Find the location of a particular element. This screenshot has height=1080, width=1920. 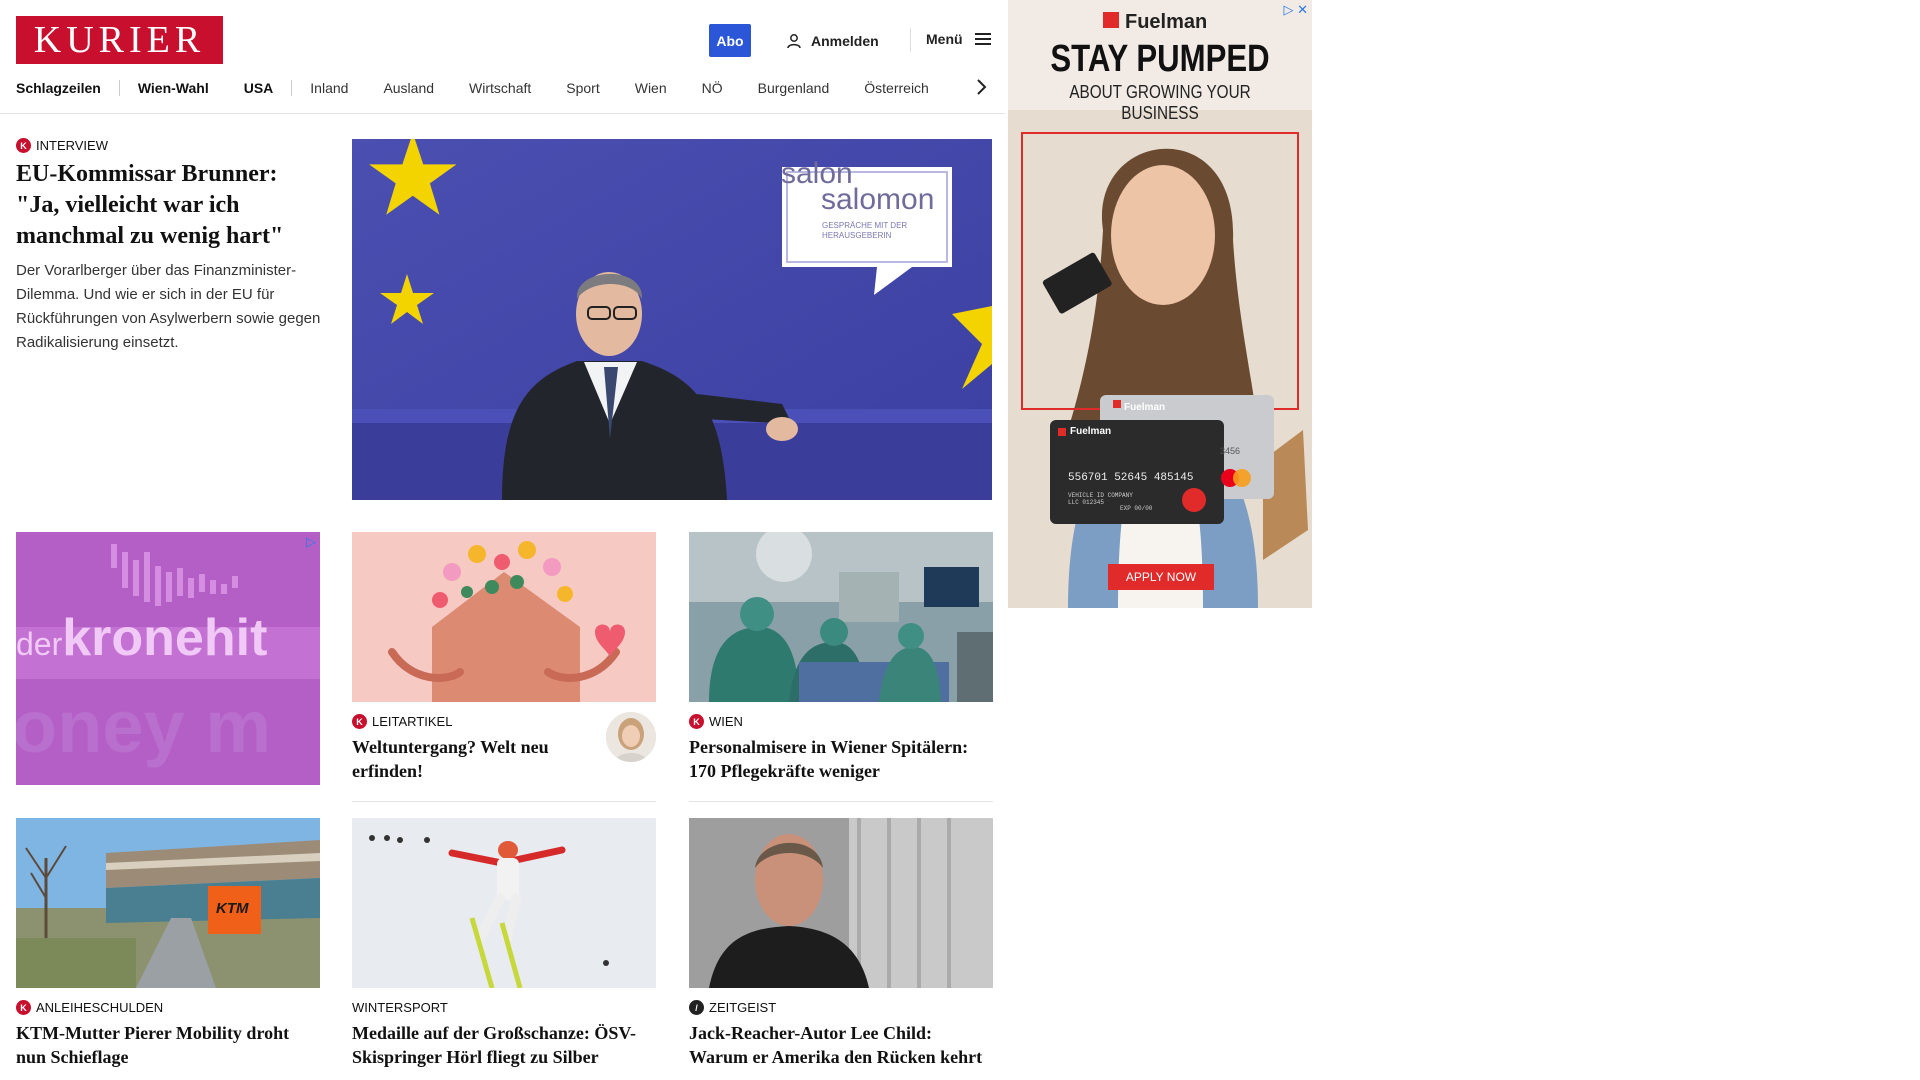

zeitgeist-image is located at coordinates (841, 903).